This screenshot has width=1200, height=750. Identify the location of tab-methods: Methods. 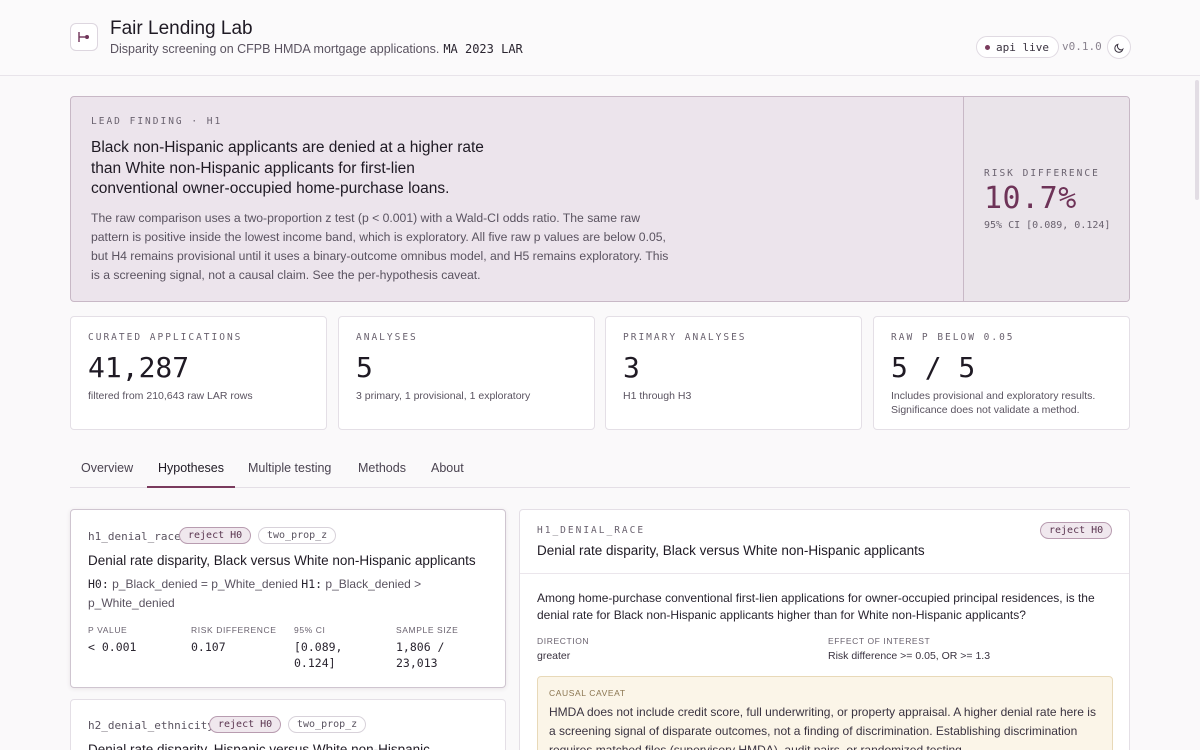
(382, 470).